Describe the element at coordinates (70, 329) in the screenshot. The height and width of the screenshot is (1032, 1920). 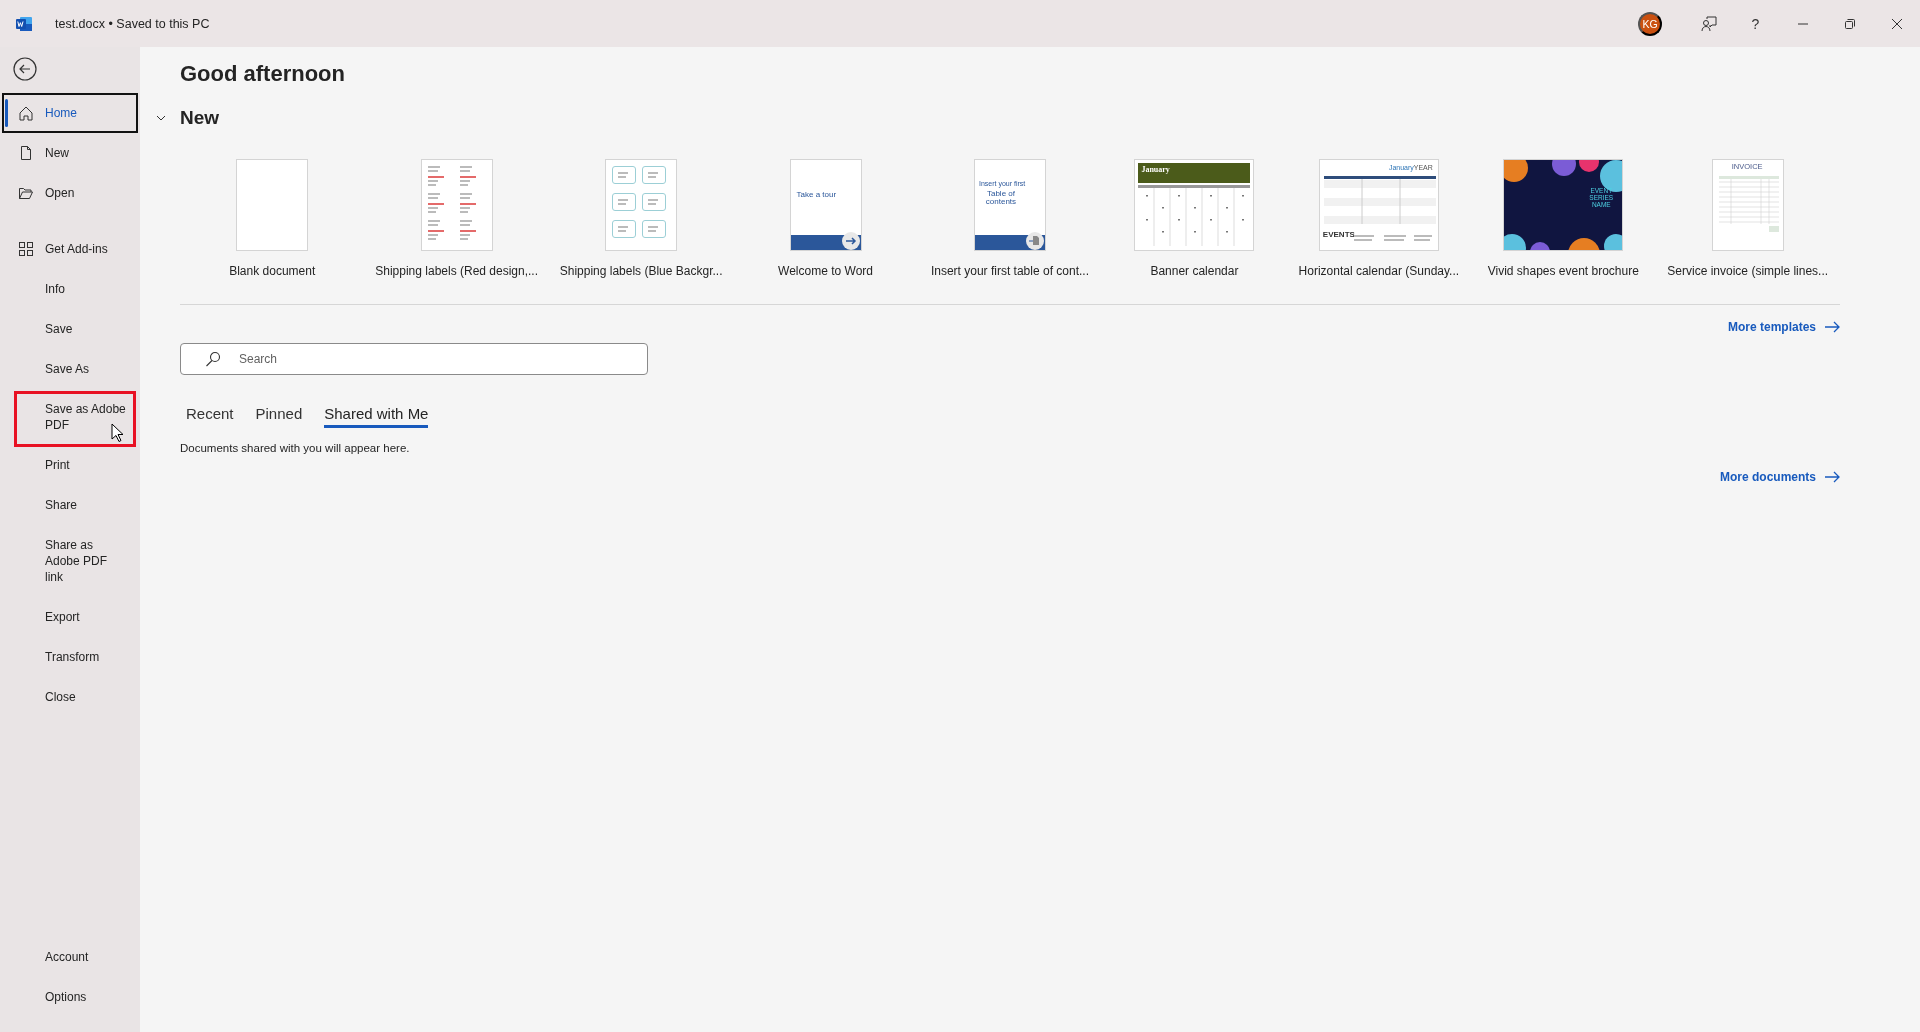
I see `nav-item: Save` at that location.